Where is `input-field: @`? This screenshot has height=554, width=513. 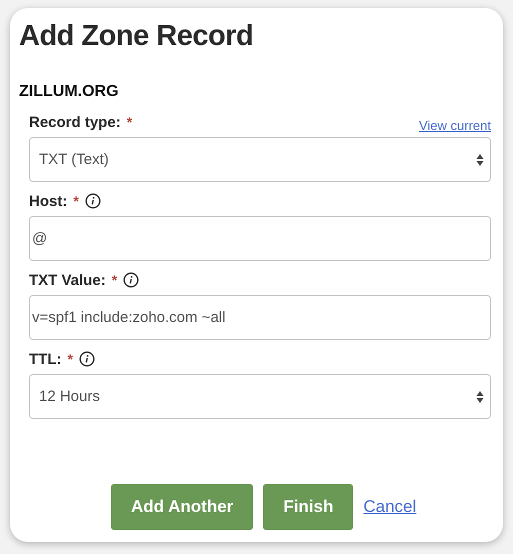 input-field: @ is located at coordinates (260, 238).